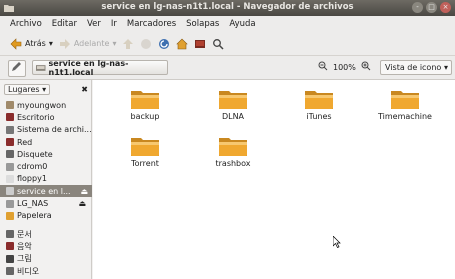  Describe the element at coordinates (227, 44) in the screenshot. I see `toolbar: Atrás ▾ Adelante ▾` at that location.